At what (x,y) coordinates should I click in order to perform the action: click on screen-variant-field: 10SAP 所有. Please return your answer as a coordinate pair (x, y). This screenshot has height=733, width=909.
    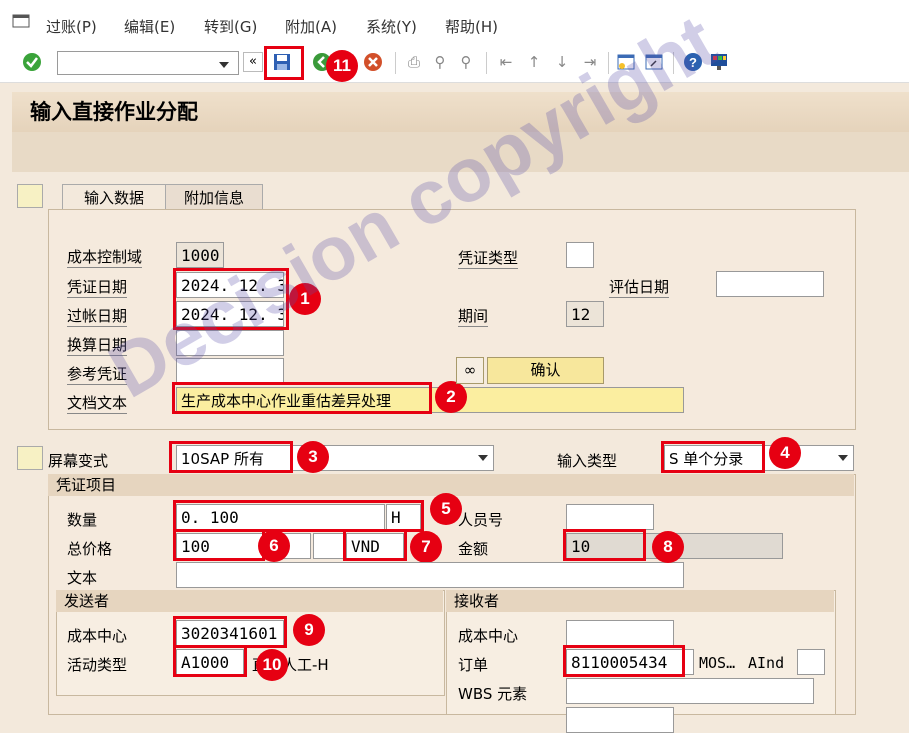
    Looking at the image, I should click on (335, 458).